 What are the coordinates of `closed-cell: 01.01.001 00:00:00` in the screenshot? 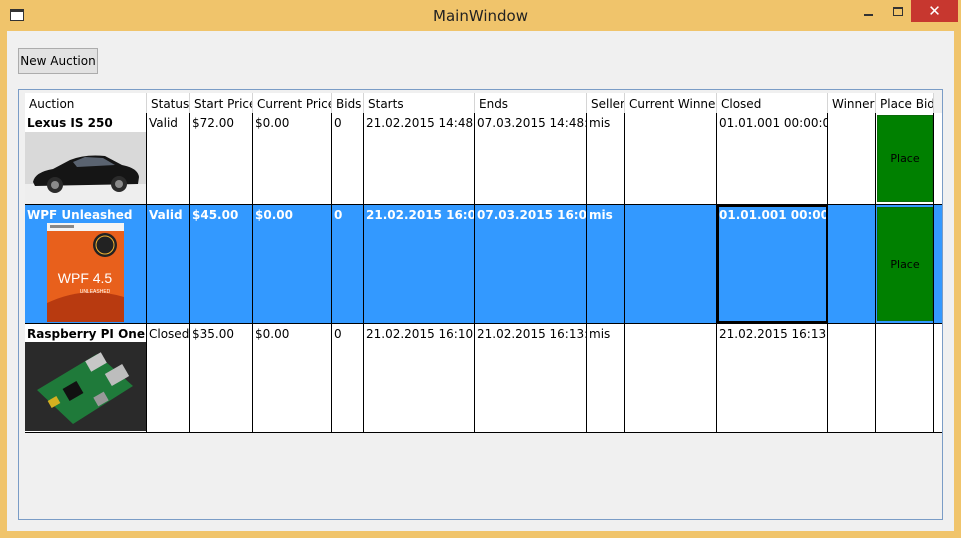 It's located at (772, 158).